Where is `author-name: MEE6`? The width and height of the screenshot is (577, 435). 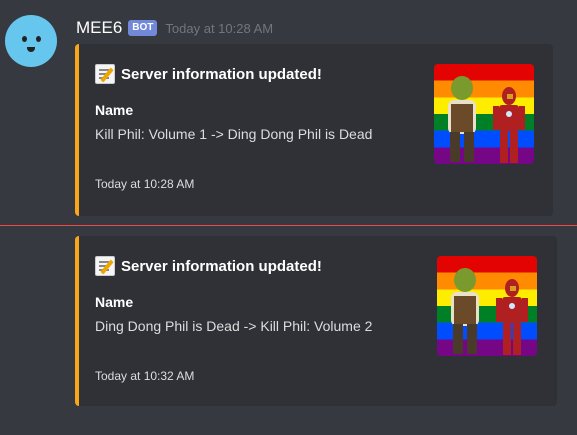
author-name: MEE6 is located at coordinates (99, 28).